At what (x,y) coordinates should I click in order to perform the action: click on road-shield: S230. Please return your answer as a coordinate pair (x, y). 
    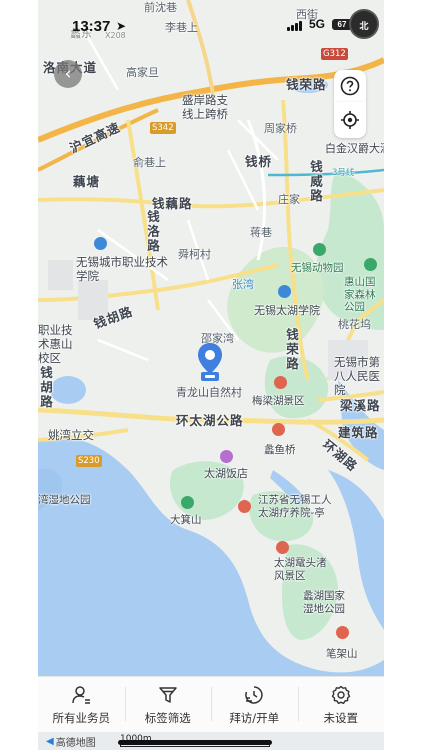
    Looking at the image, I should click on (89, 461).